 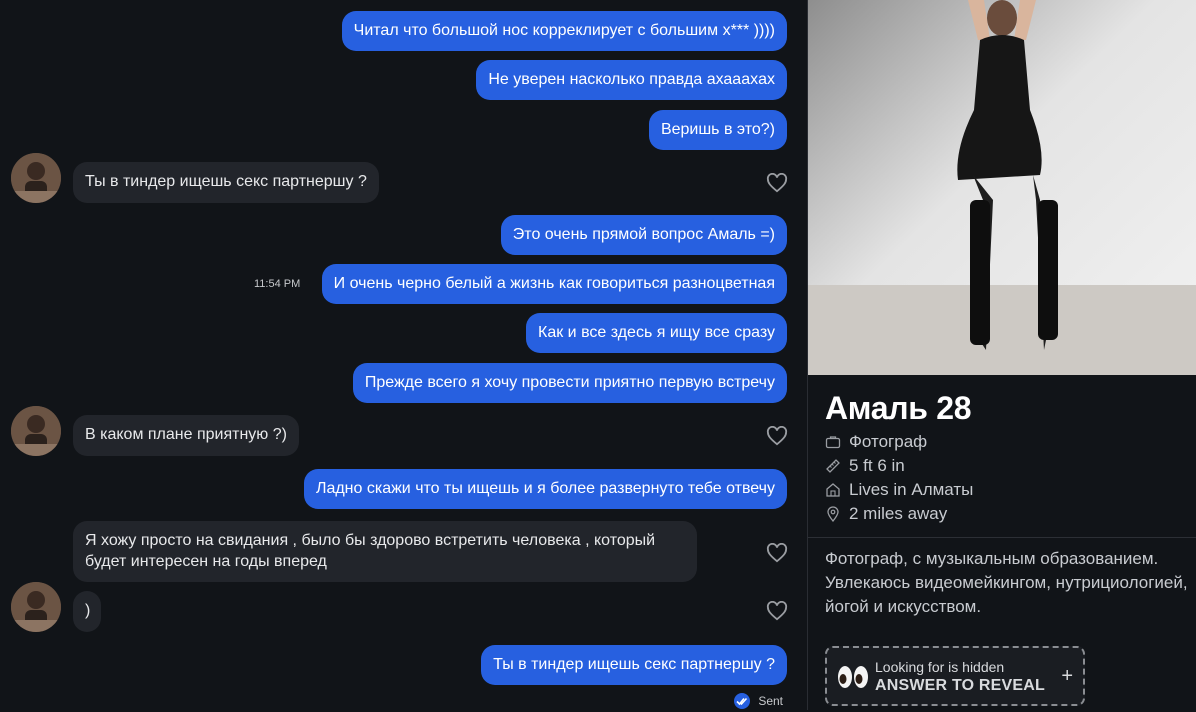 I want to click on profile-lives-row: Lives in Алматы, so click(x=899, y=490).